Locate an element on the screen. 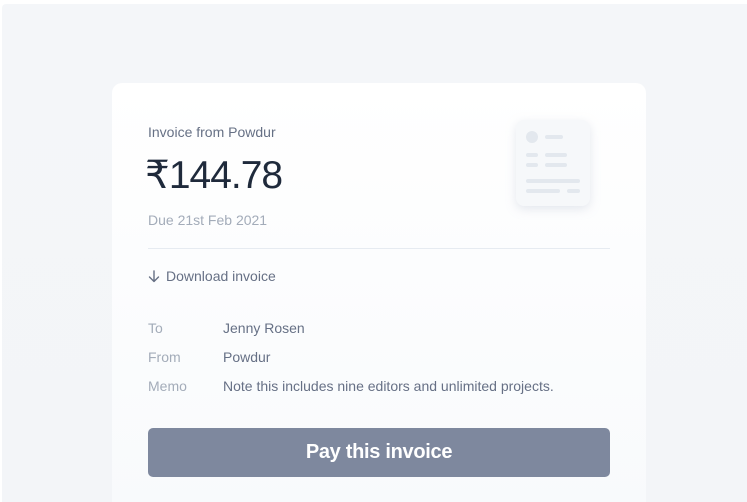 The image size is (747, 502). arrow-down-icon is located at coordinates (154, 276).